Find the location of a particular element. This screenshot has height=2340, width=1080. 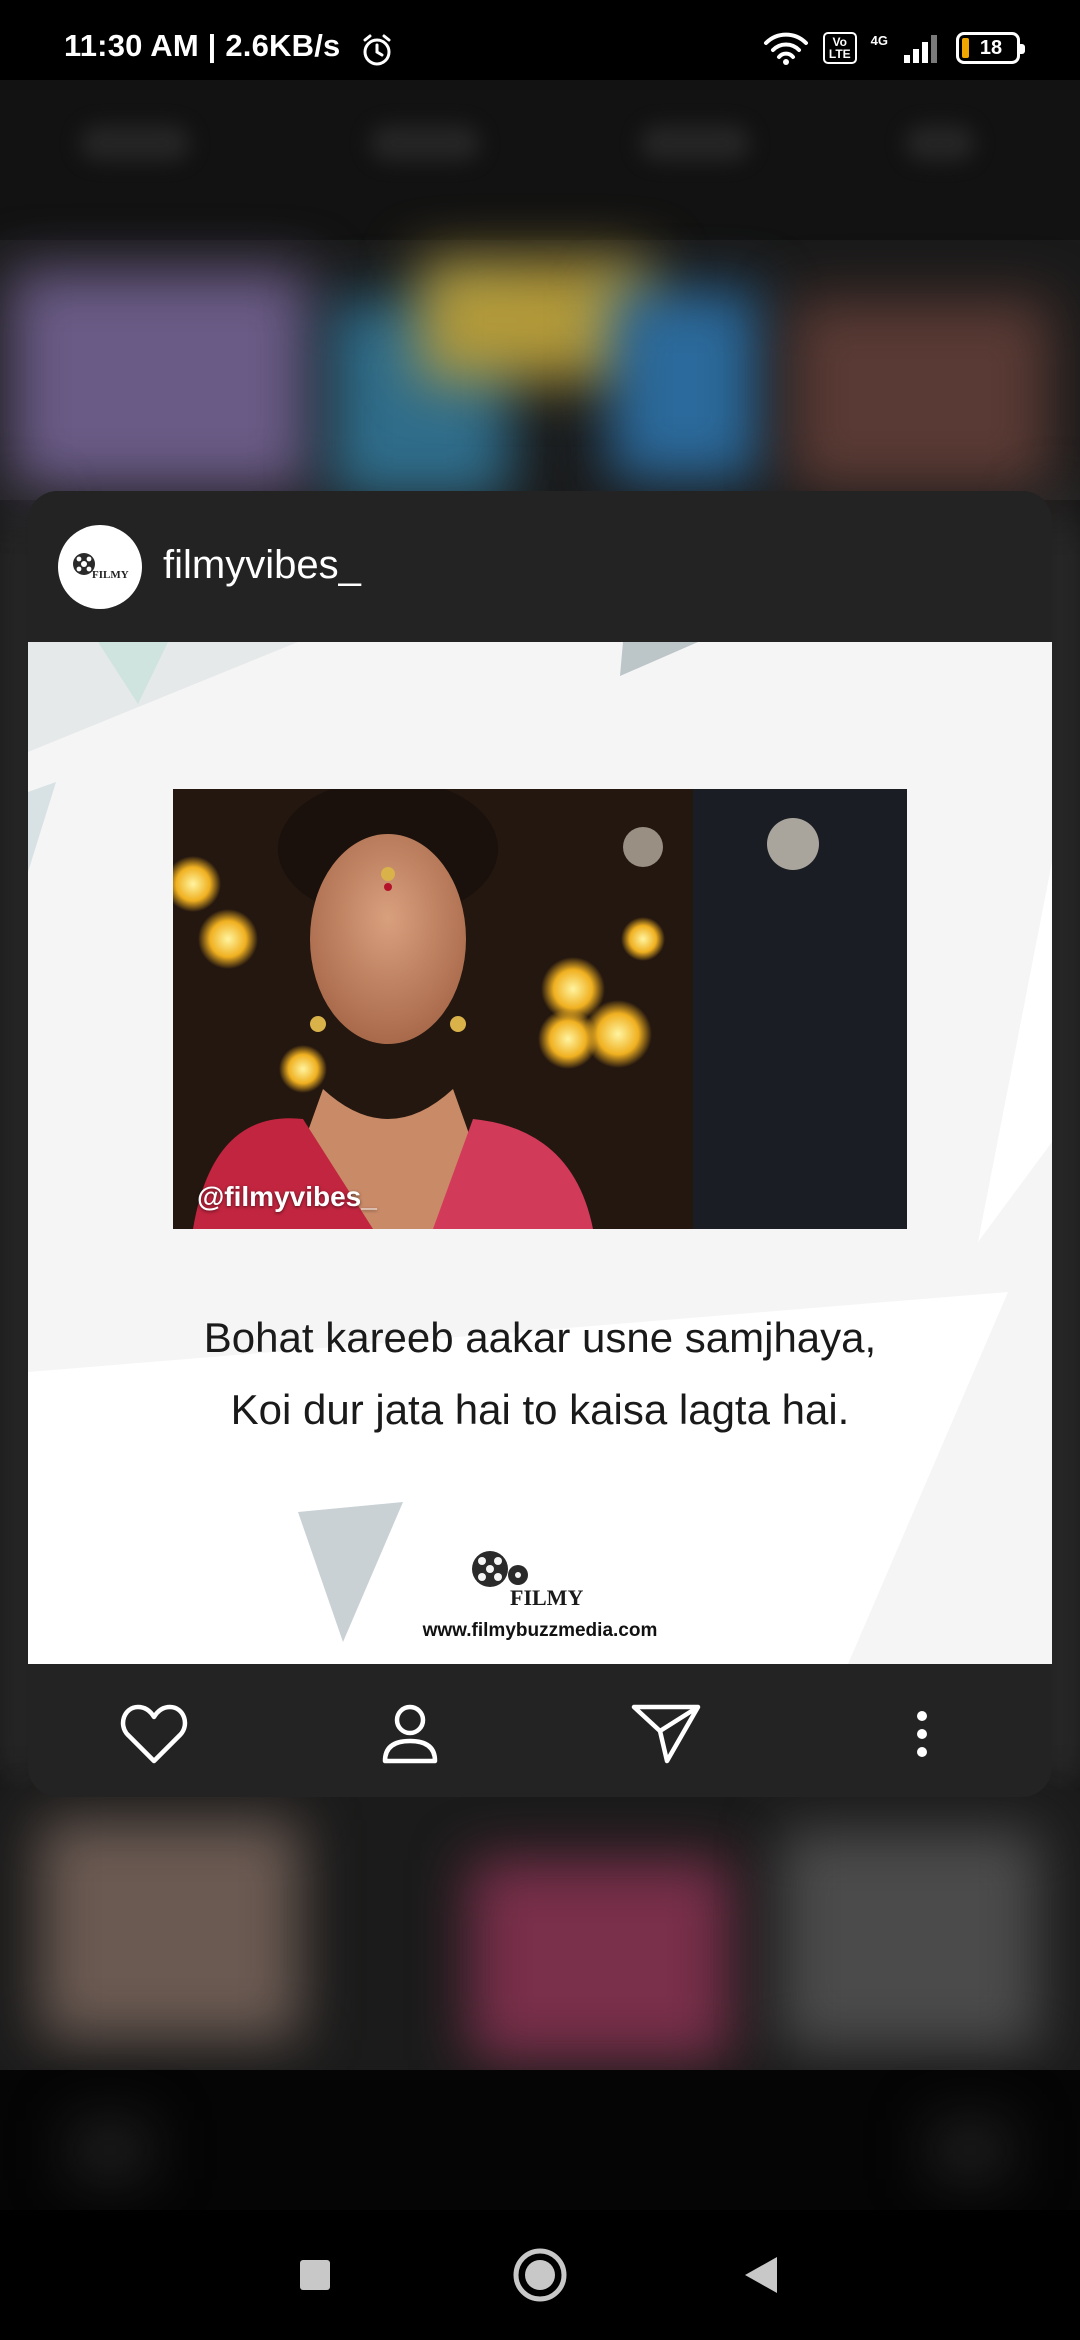

system-navigation-bar is located at coordinates (540, 2275).